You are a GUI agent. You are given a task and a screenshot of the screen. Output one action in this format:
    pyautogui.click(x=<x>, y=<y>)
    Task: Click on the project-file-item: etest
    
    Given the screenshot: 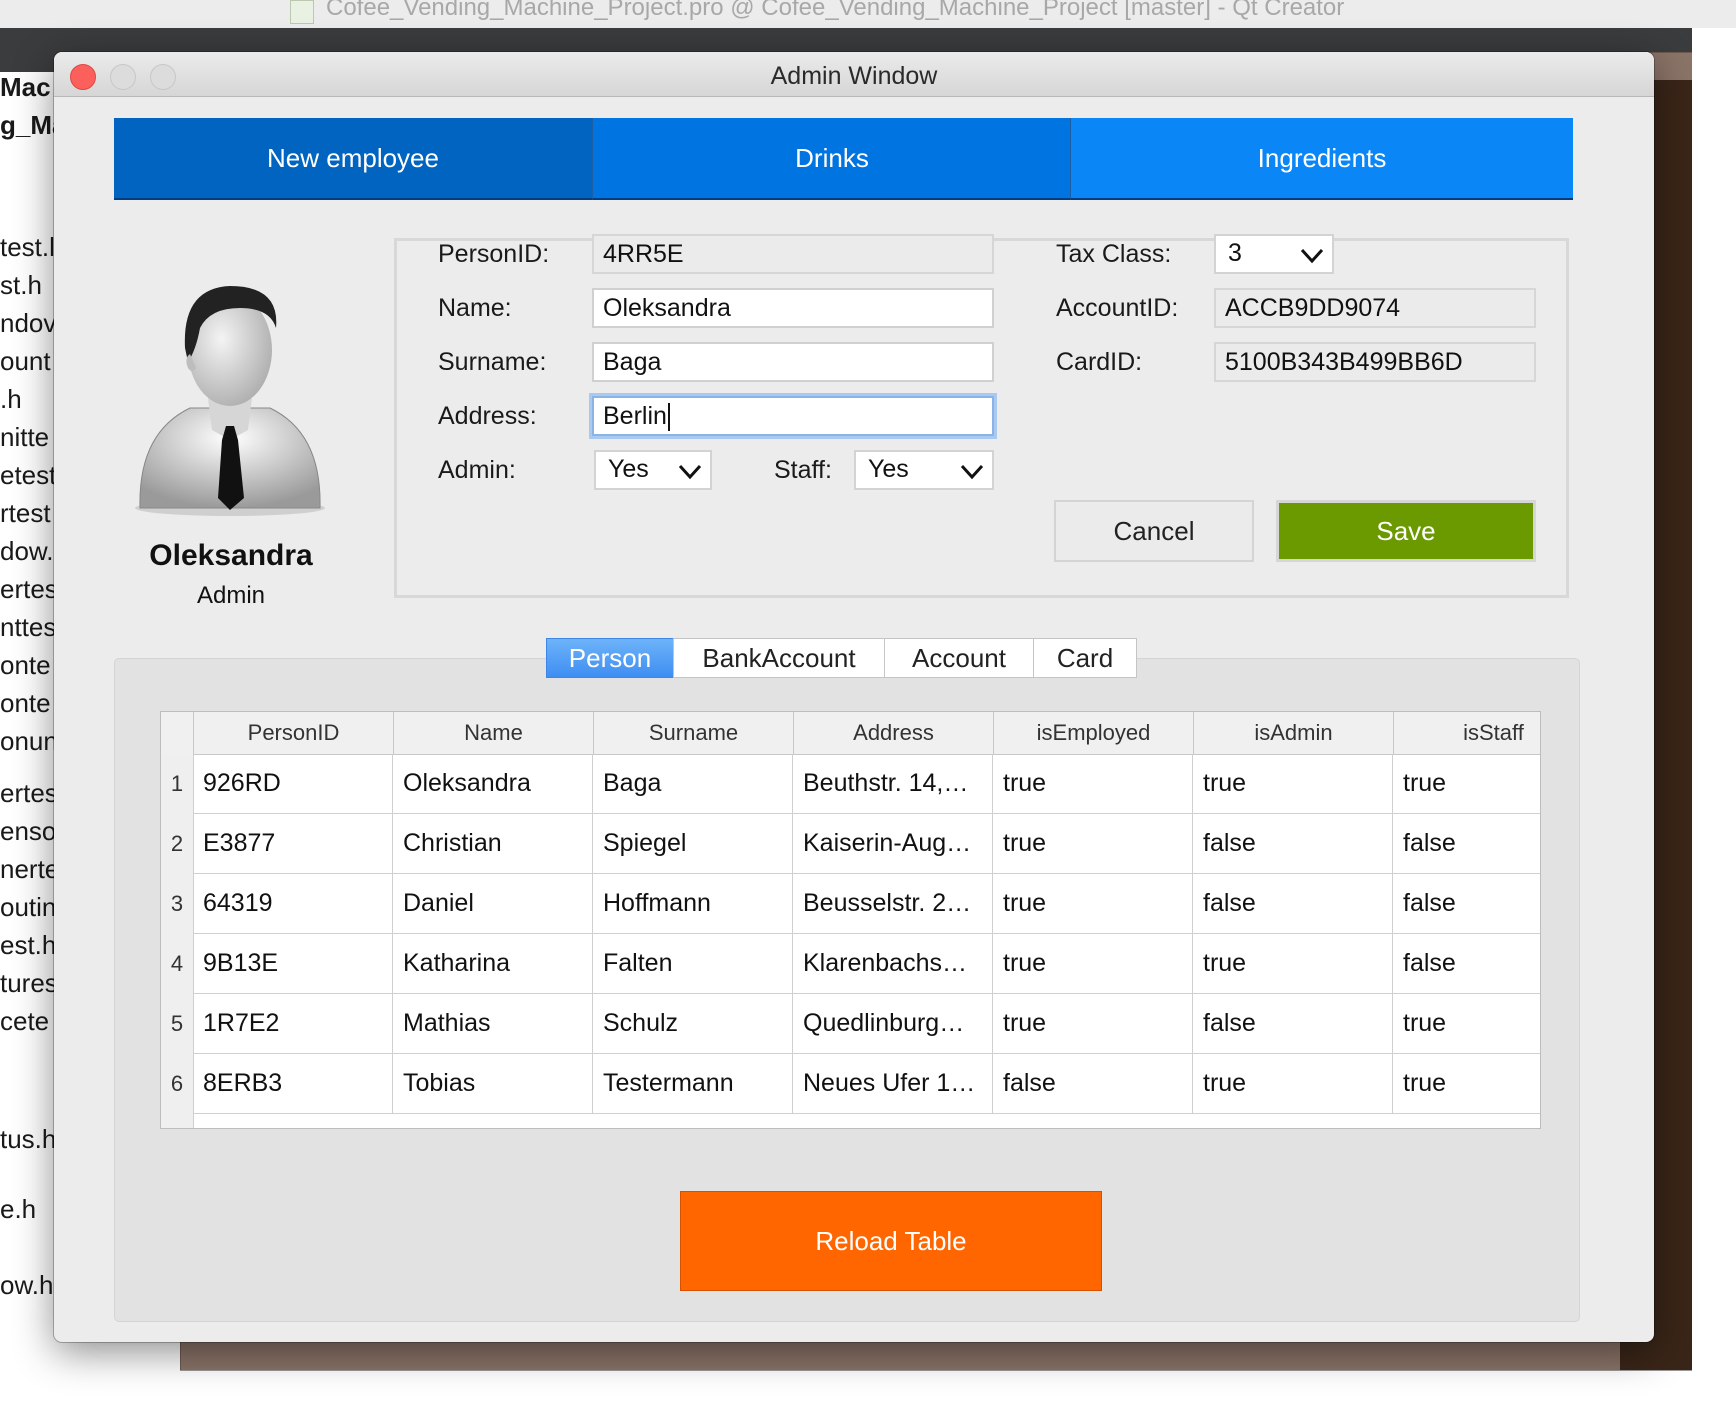 What is the action you would take?
    pyautogui.click(x=27, y=475)
    